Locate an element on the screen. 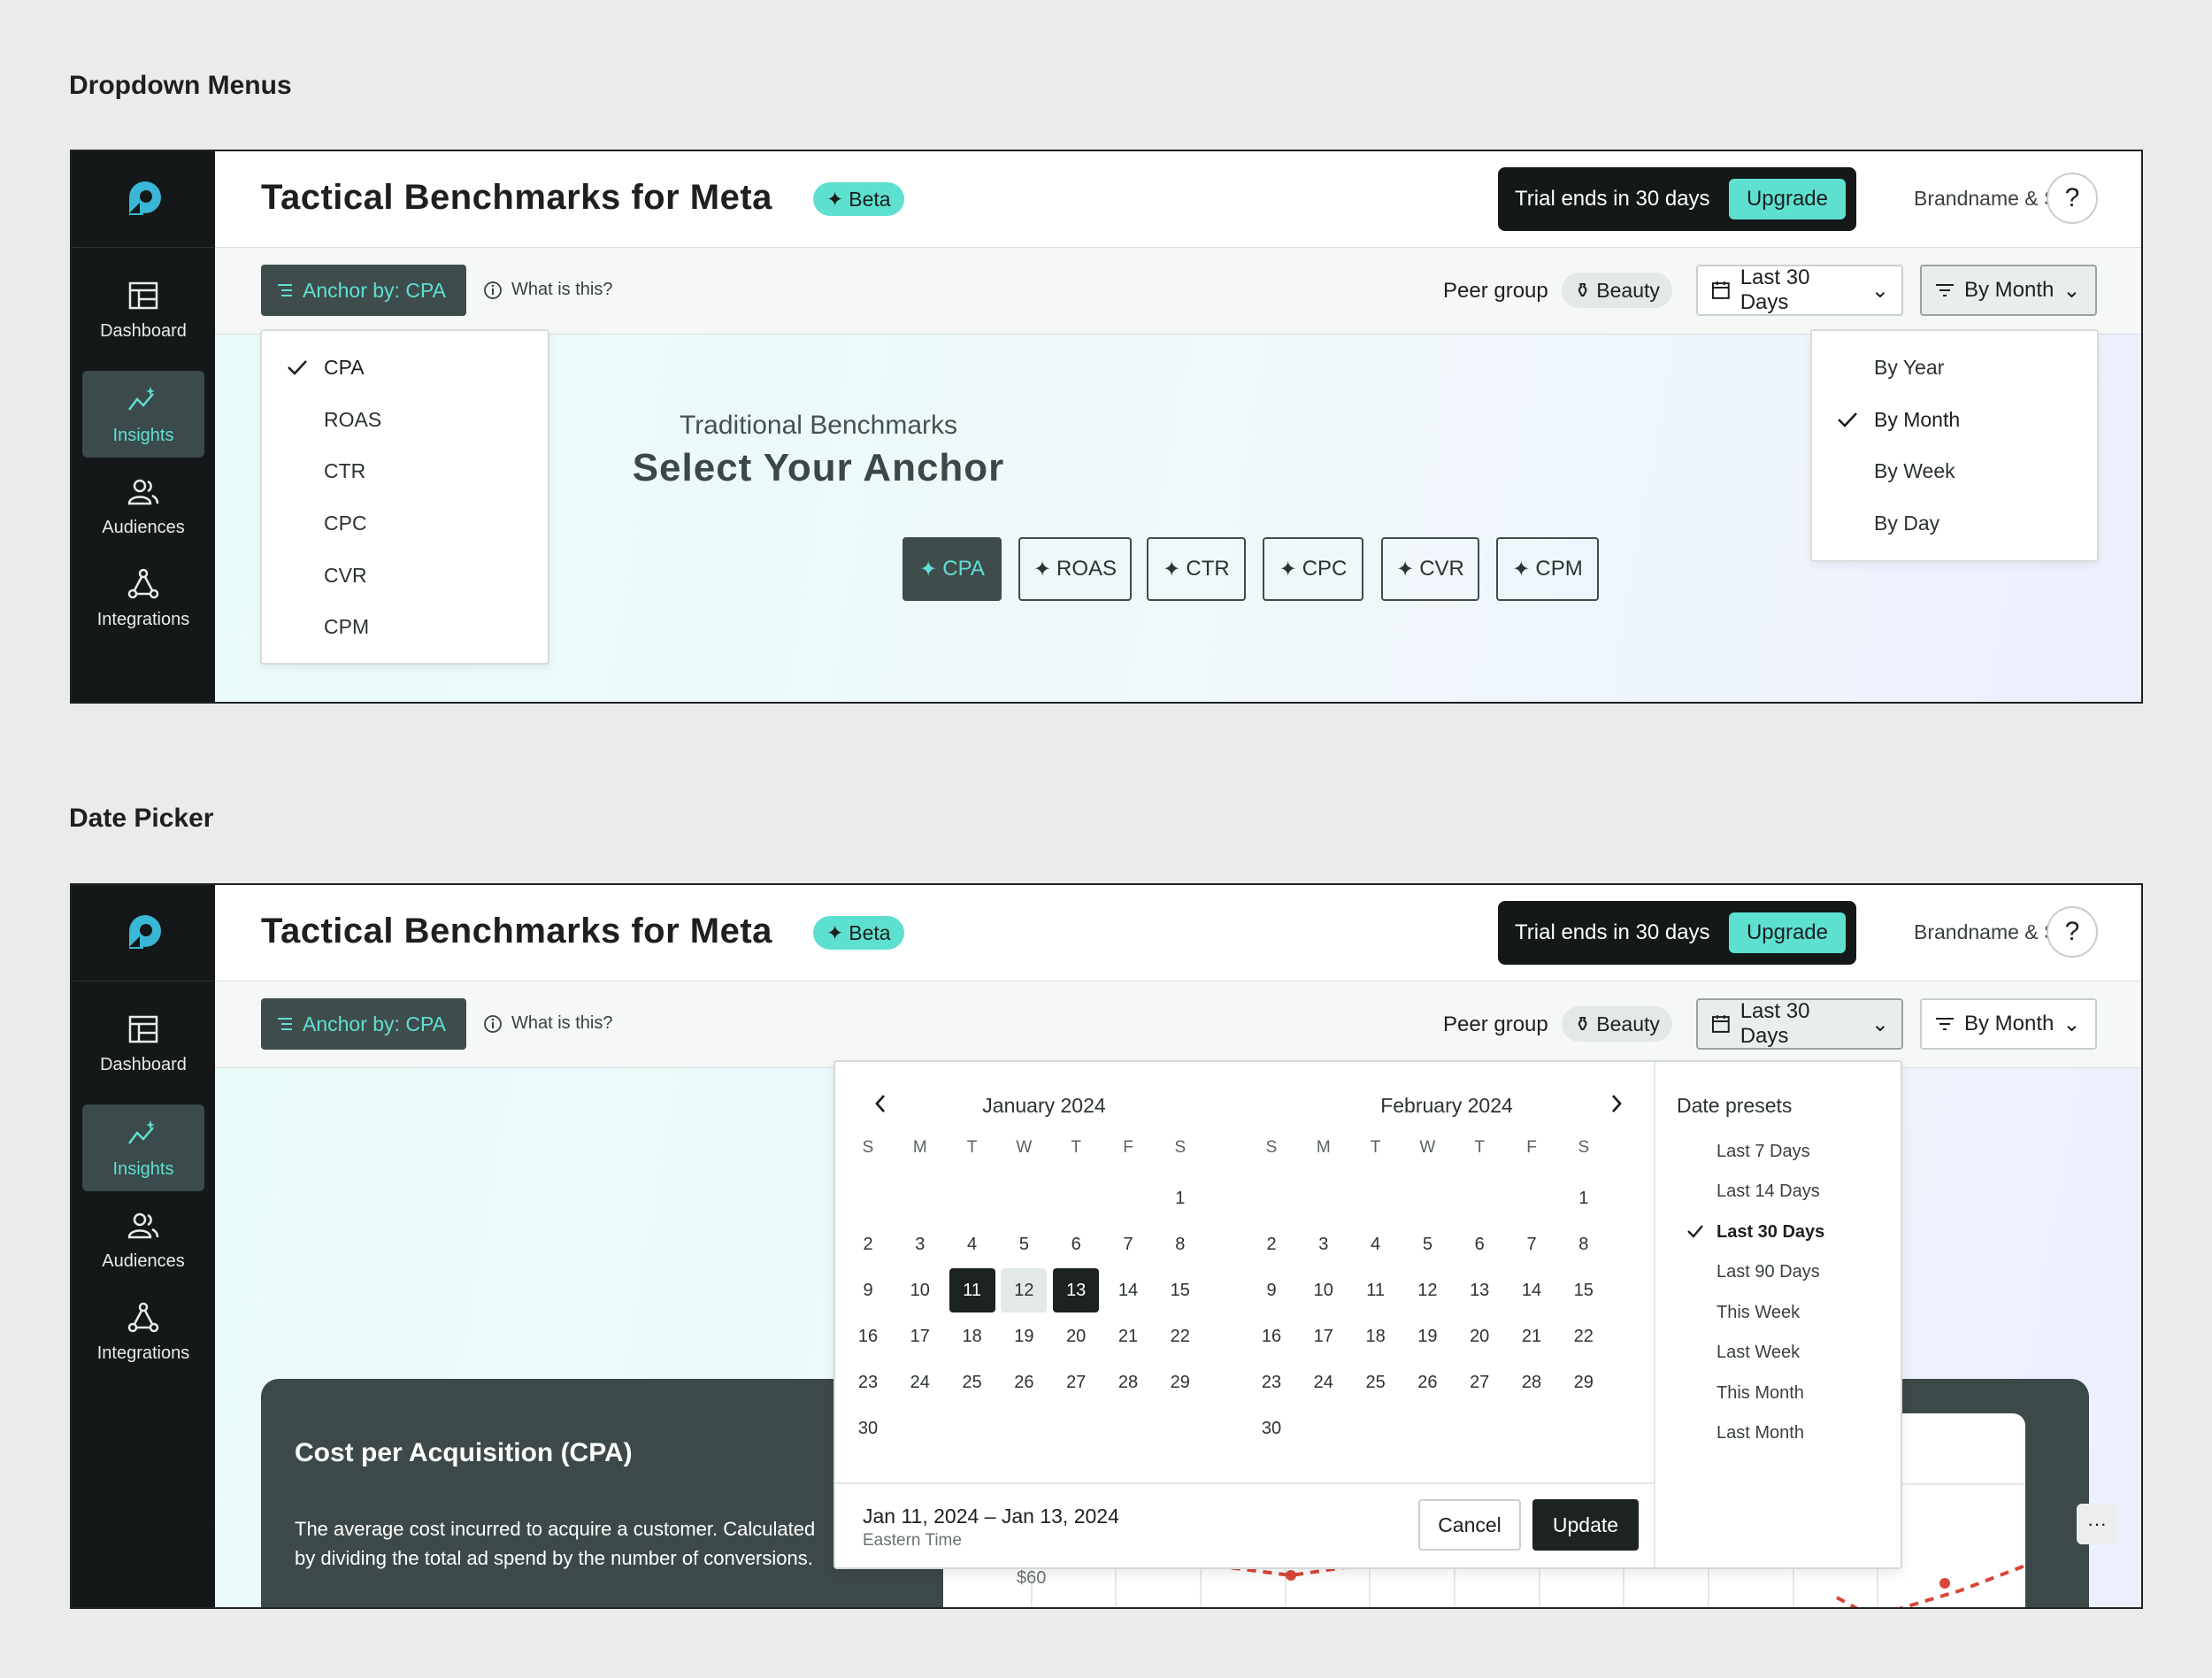 The height and width of the screenshot is (1678, 2212). group-option-week: By Week is located at coordinates (1954, 471).